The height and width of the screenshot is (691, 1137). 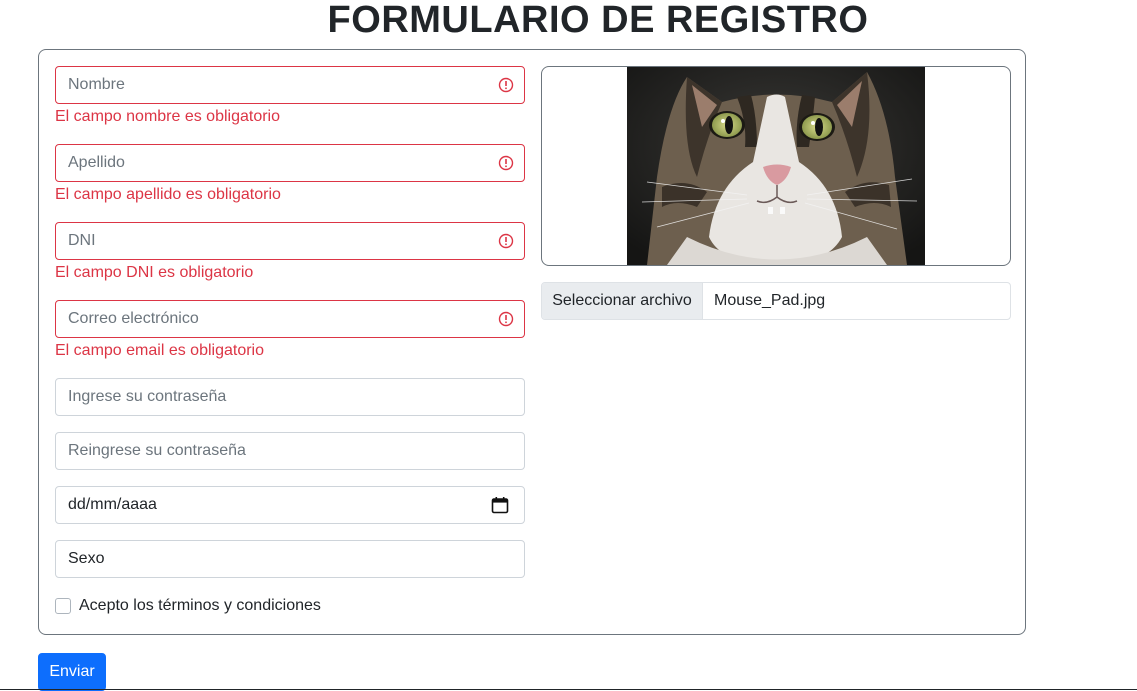 I want to click on birthdate-input: dd/mm/aaaa, so click(x=290, y=505).